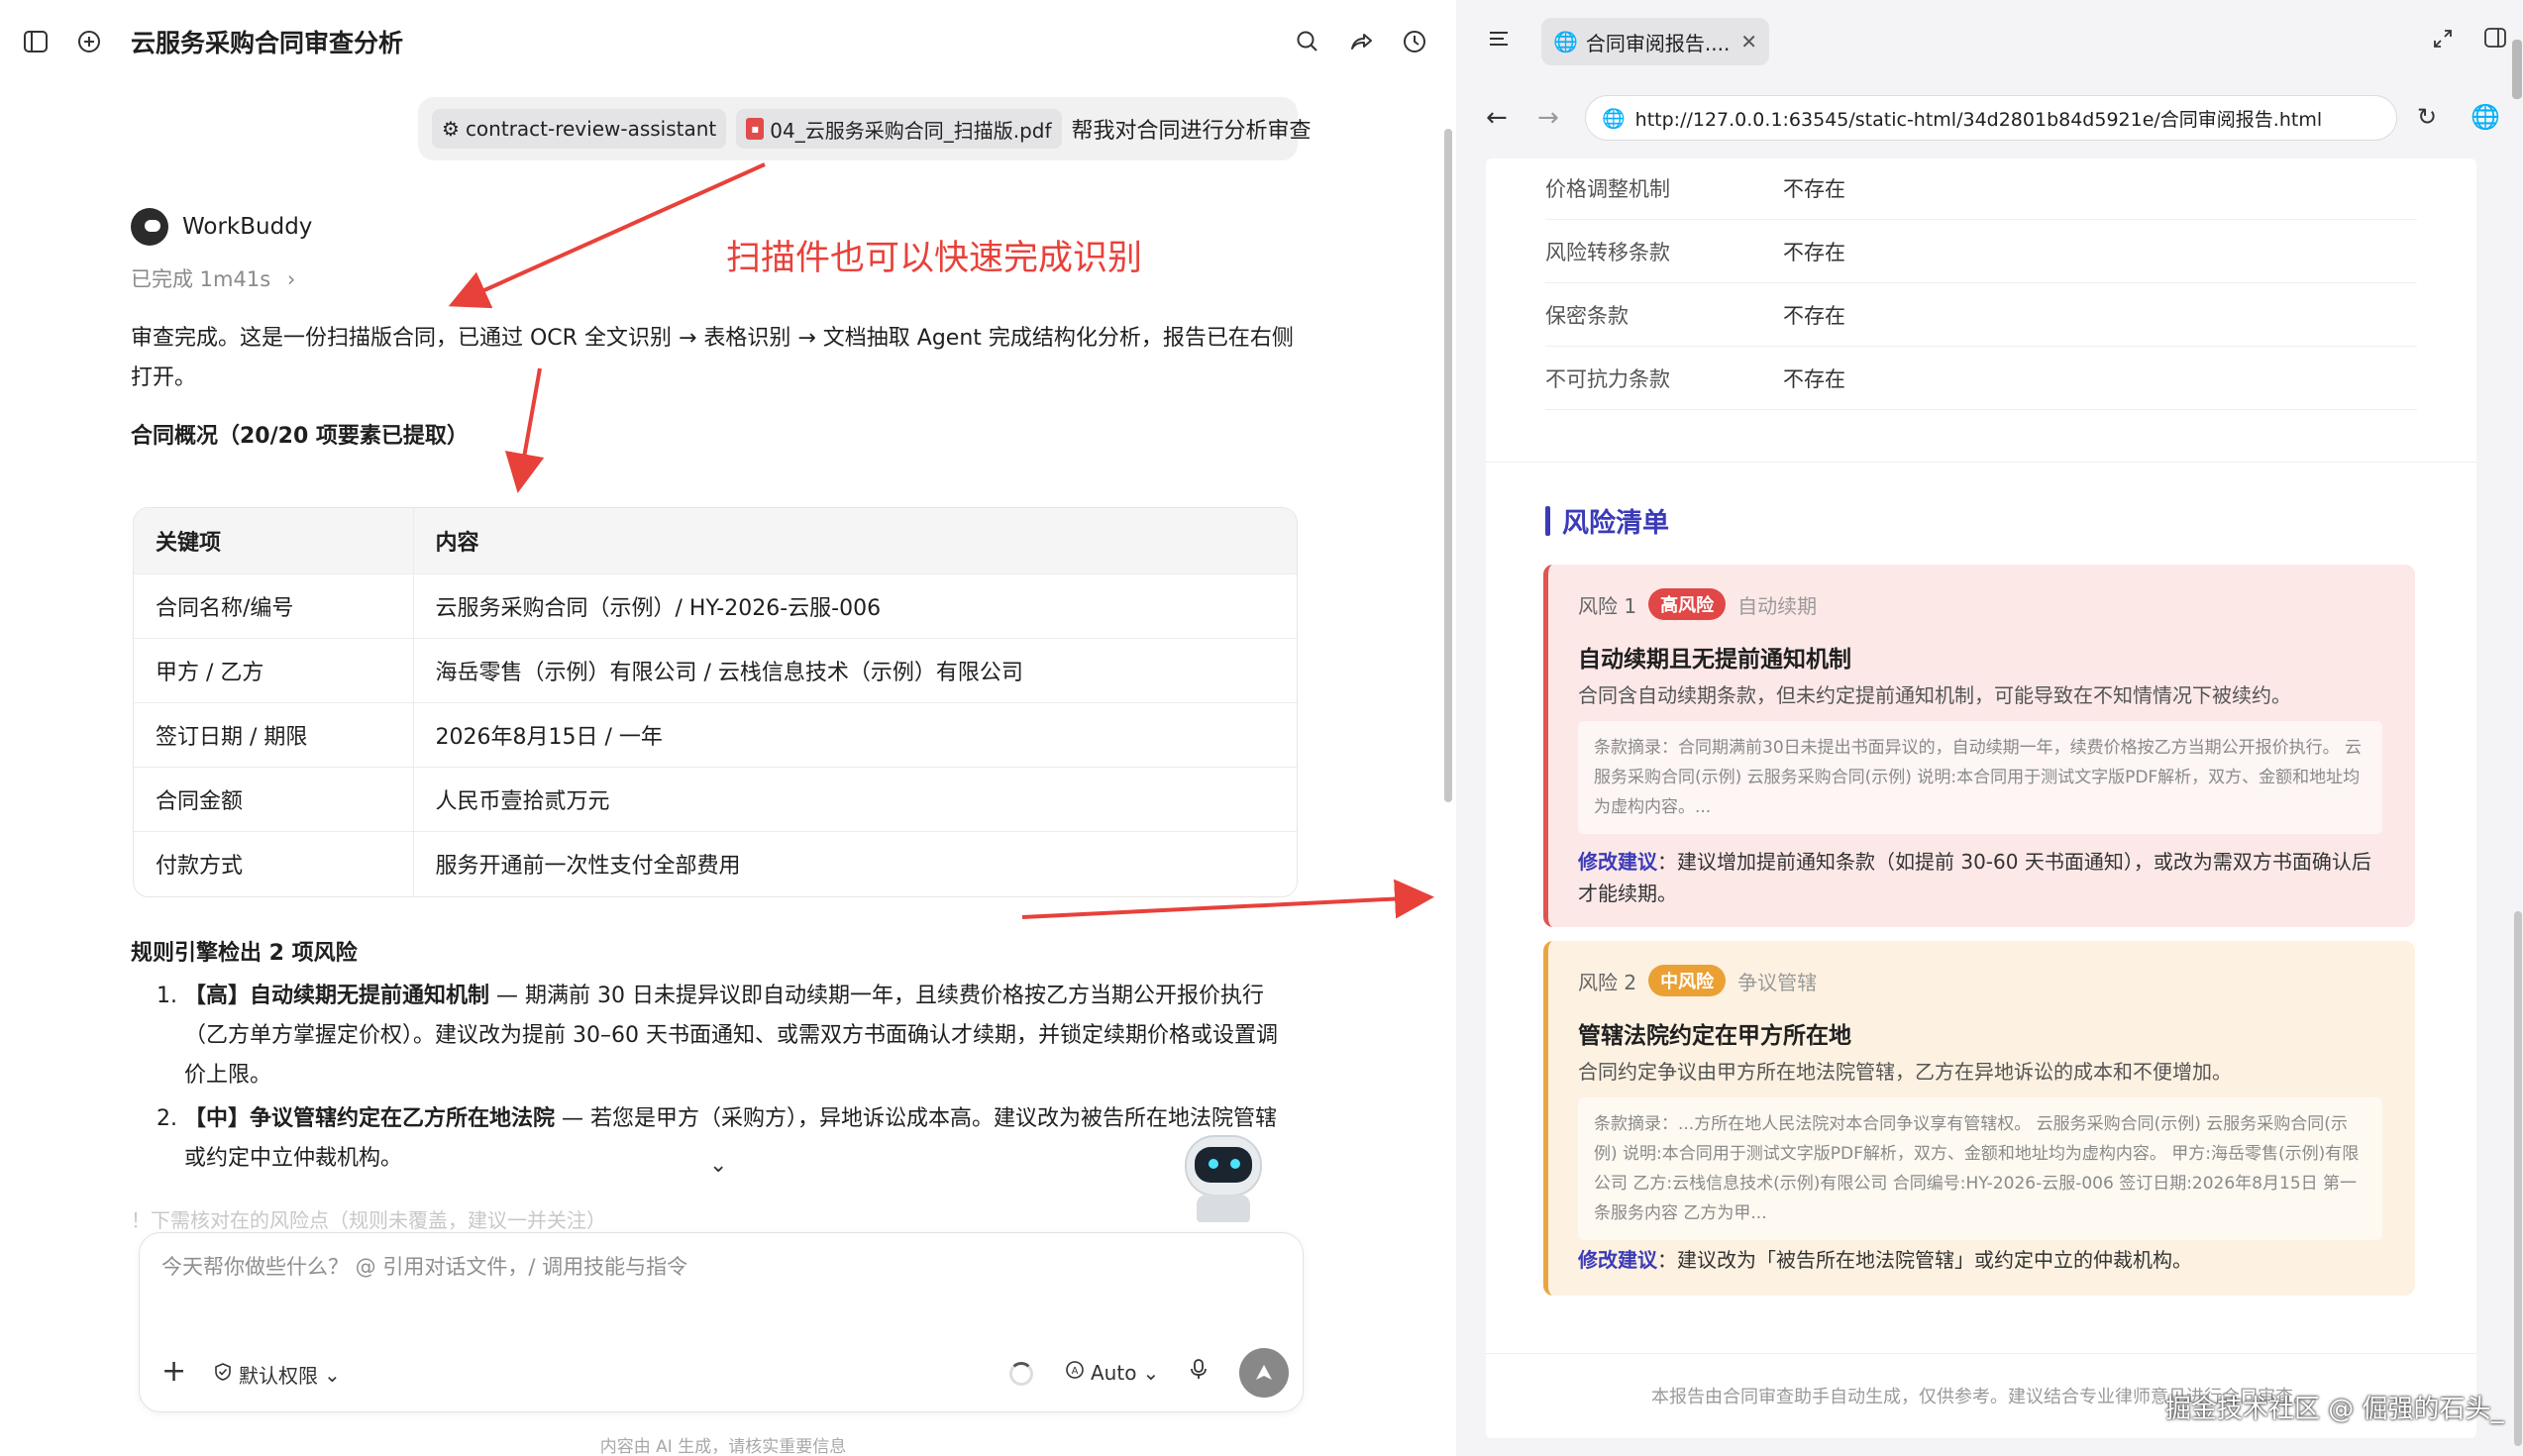 This screenshot has height=1456, width=2523. I want to click on kv-key: 价格调整机制, so click(1608, 188).